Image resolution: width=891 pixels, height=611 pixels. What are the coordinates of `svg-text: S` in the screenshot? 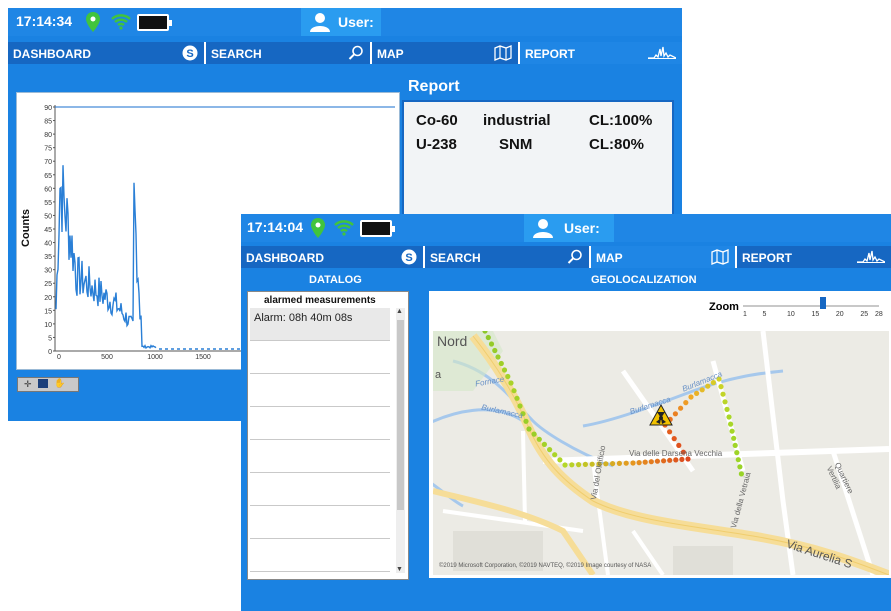 It's located at (189, 54).